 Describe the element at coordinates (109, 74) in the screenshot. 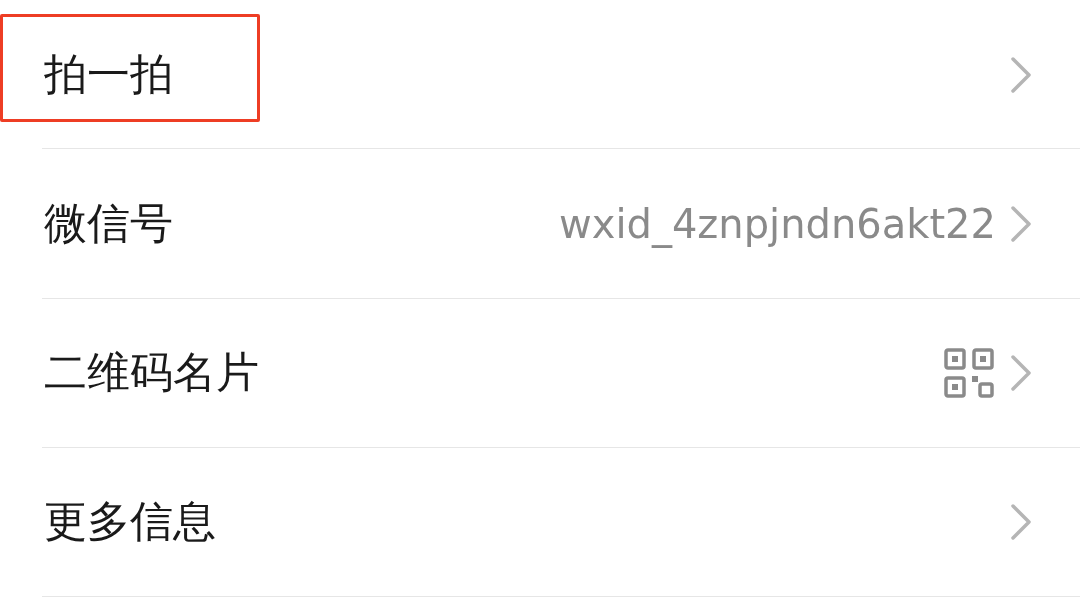

I see `row-label: 拍一拍` at that location.